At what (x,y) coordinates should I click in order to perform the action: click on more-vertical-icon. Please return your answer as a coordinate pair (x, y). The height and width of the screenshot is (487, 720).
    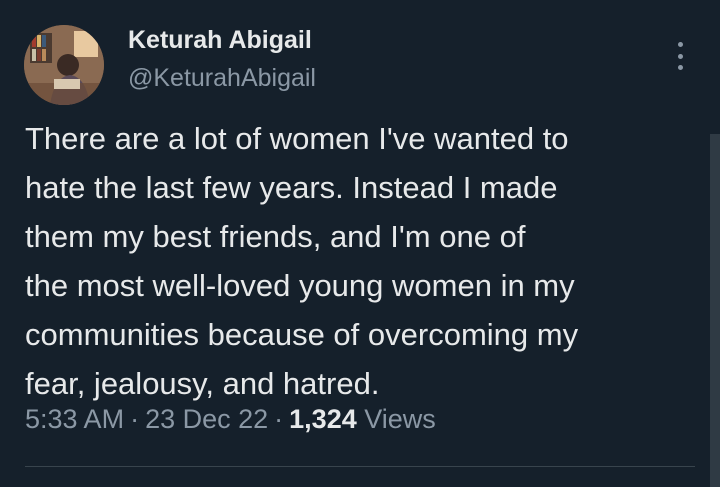
    Looking at the image, I should click on (680, 56).